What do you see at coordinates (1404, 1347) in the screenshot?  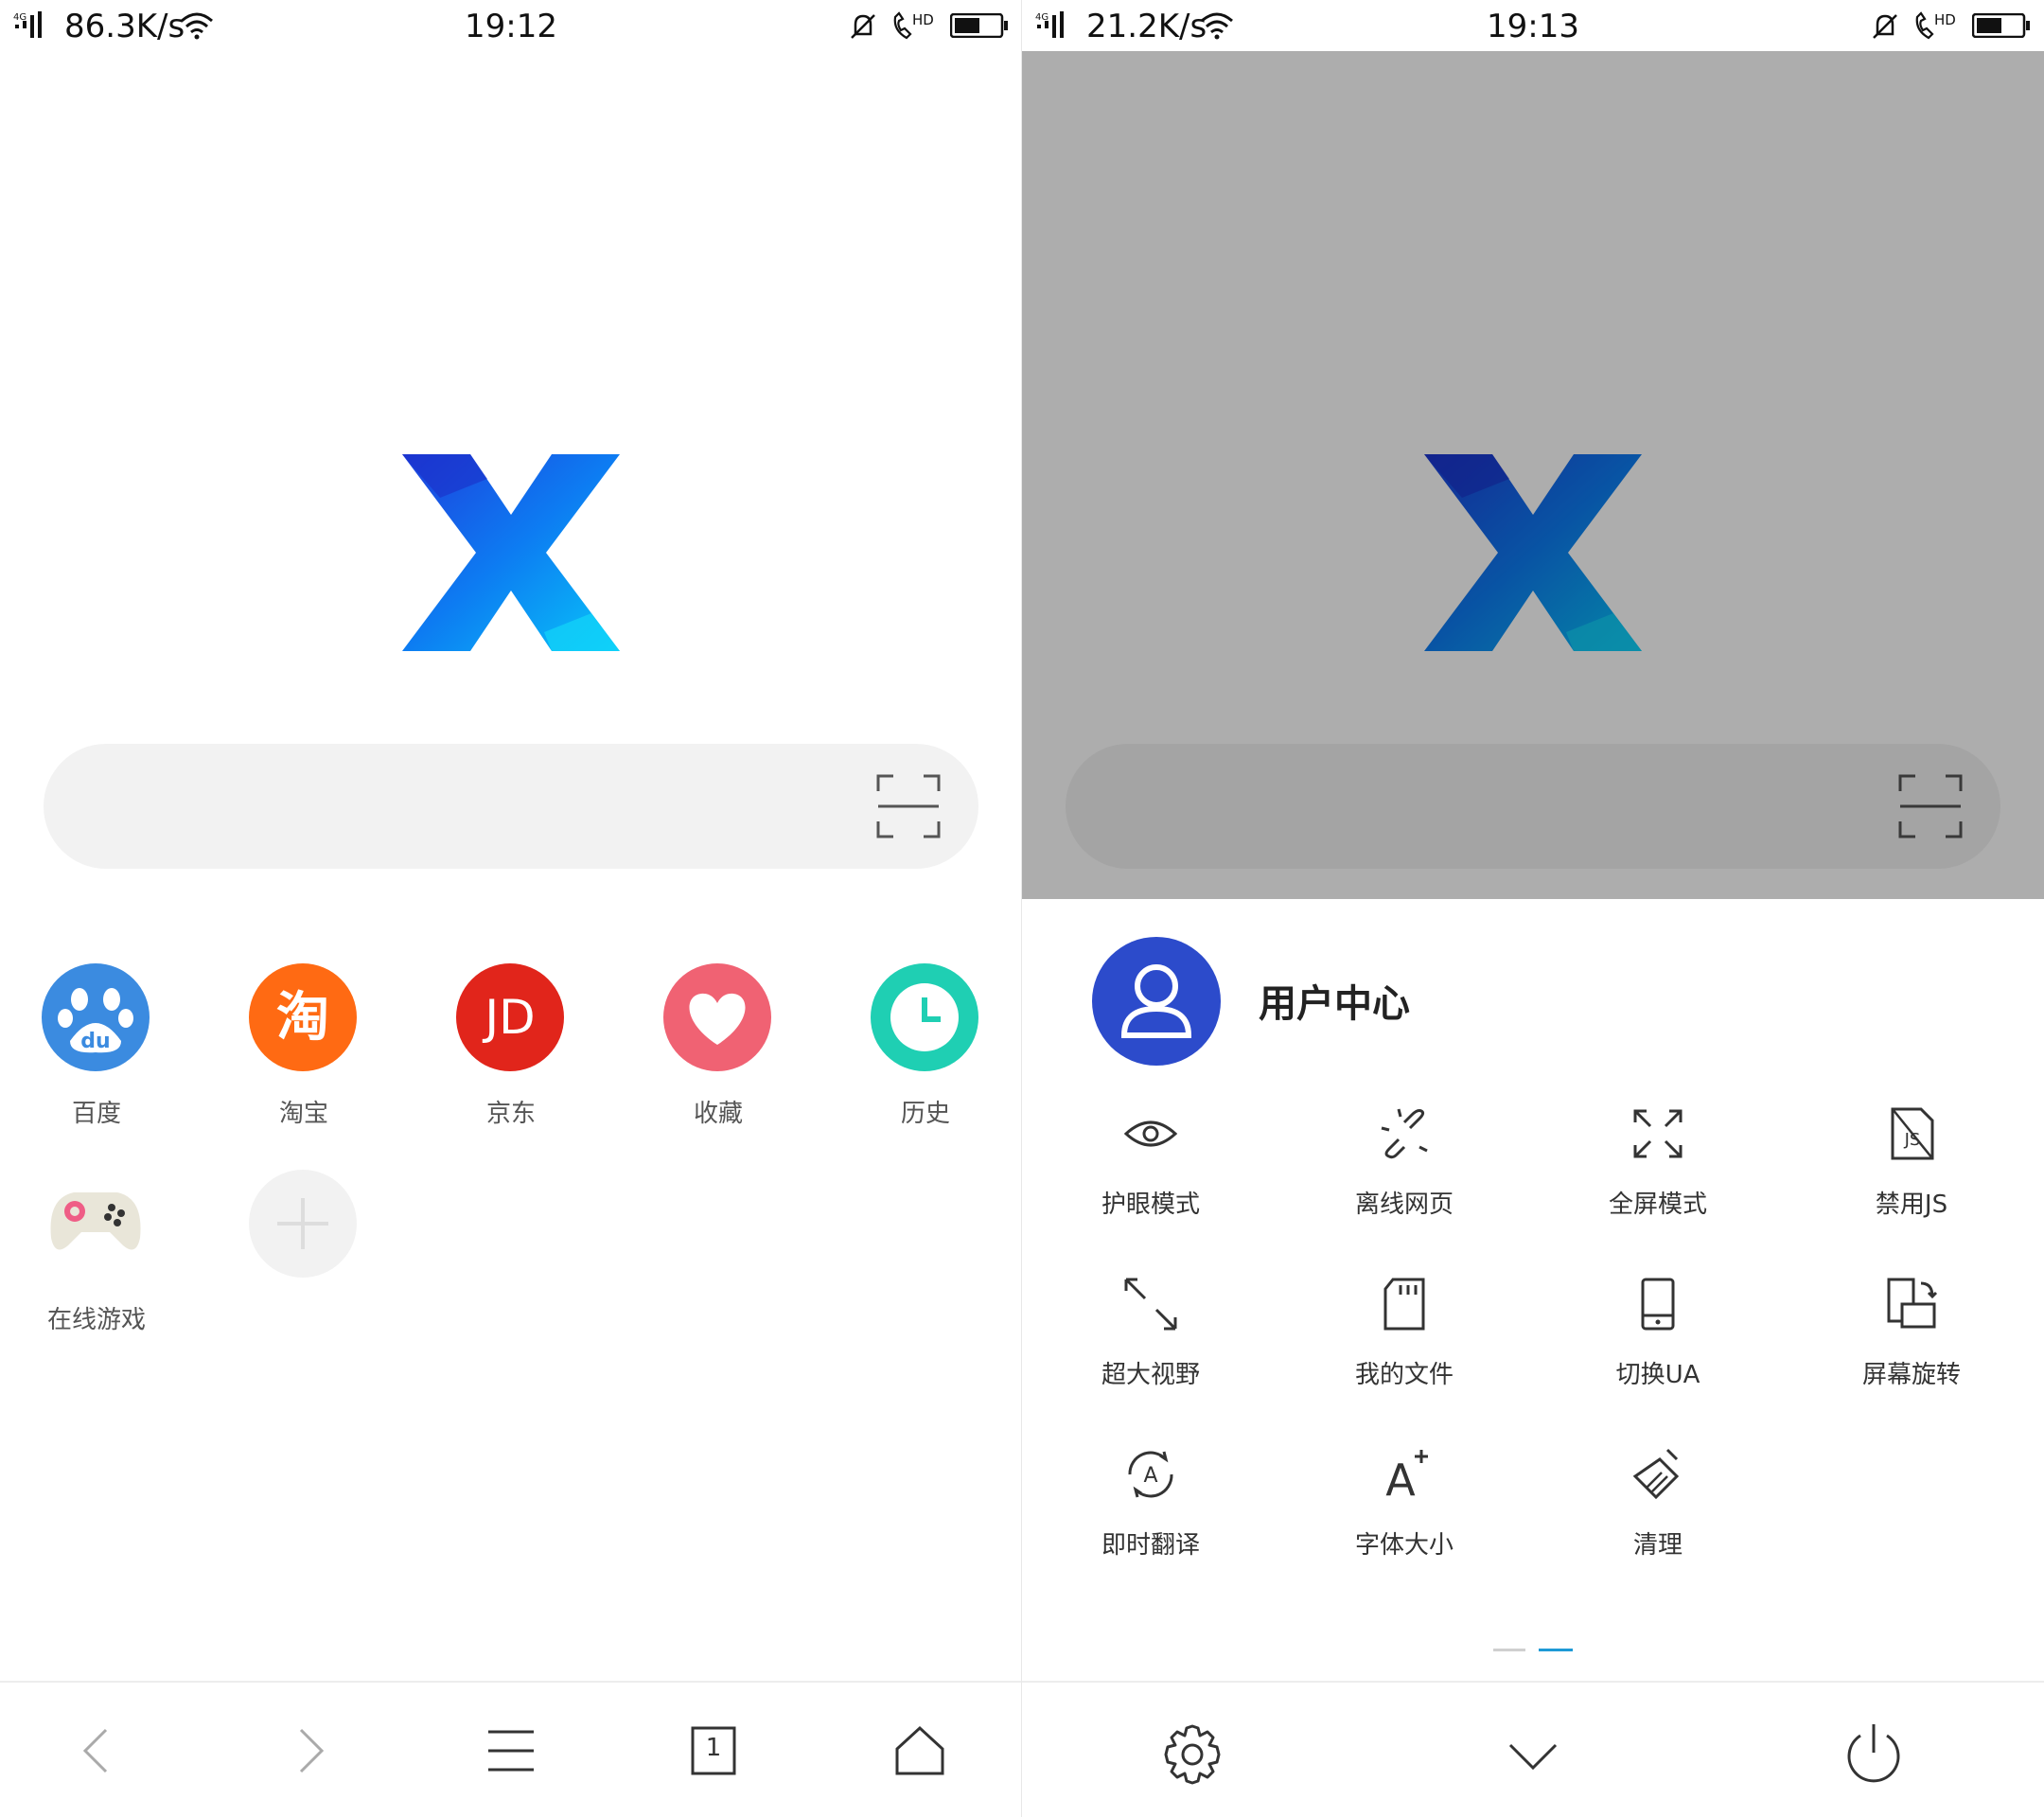 I see `tool-my-files: 我的文件` at bounding box center [1404, 1347].